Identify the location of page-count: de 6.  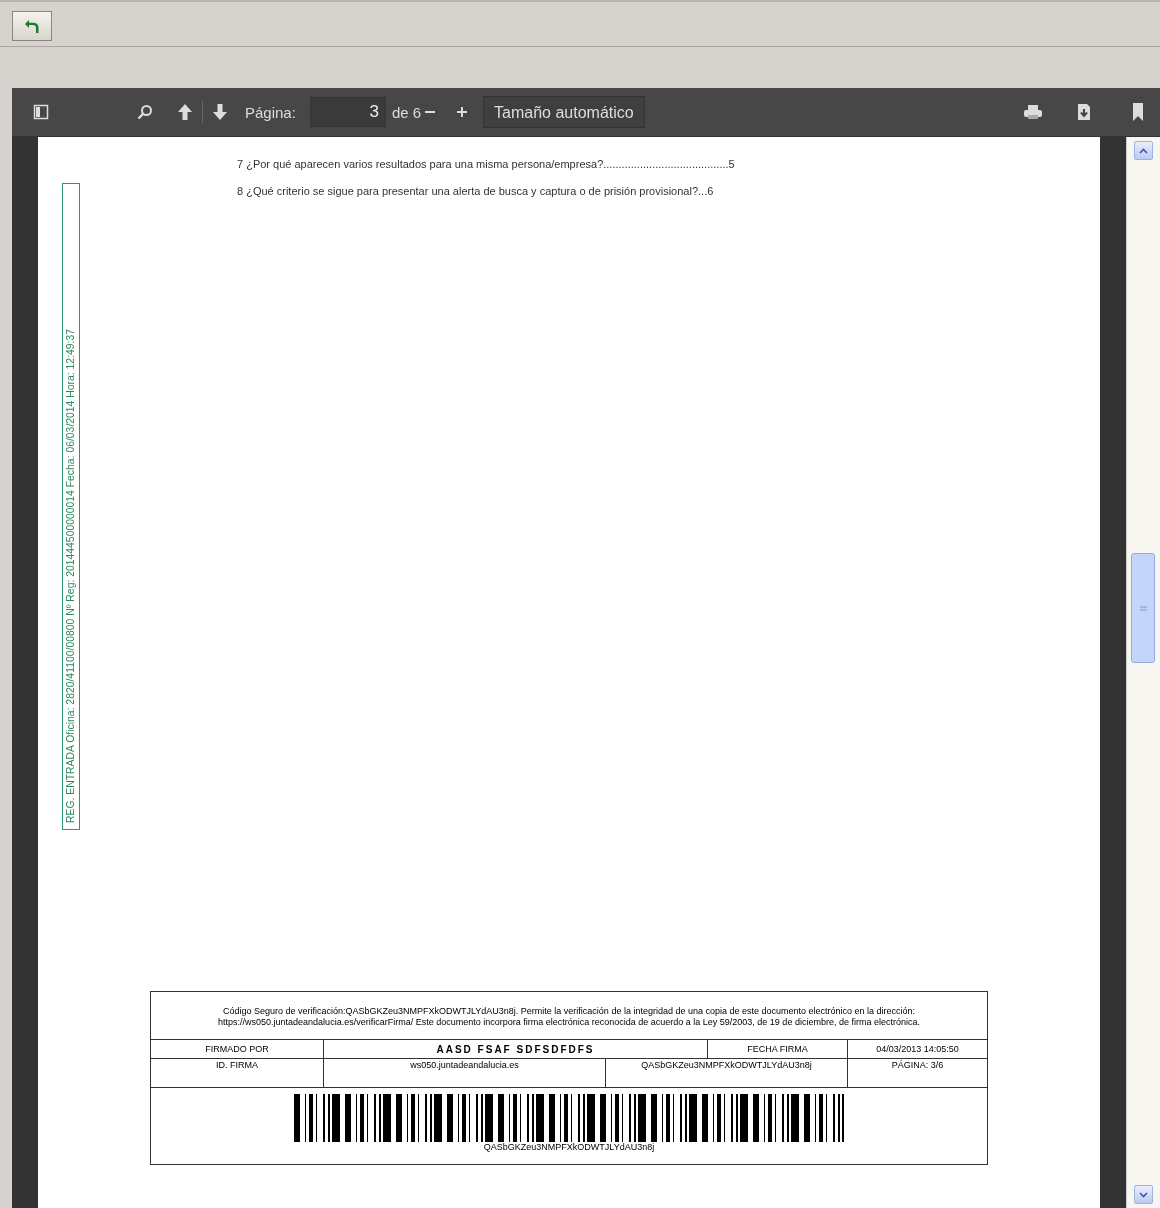
(406, 112).